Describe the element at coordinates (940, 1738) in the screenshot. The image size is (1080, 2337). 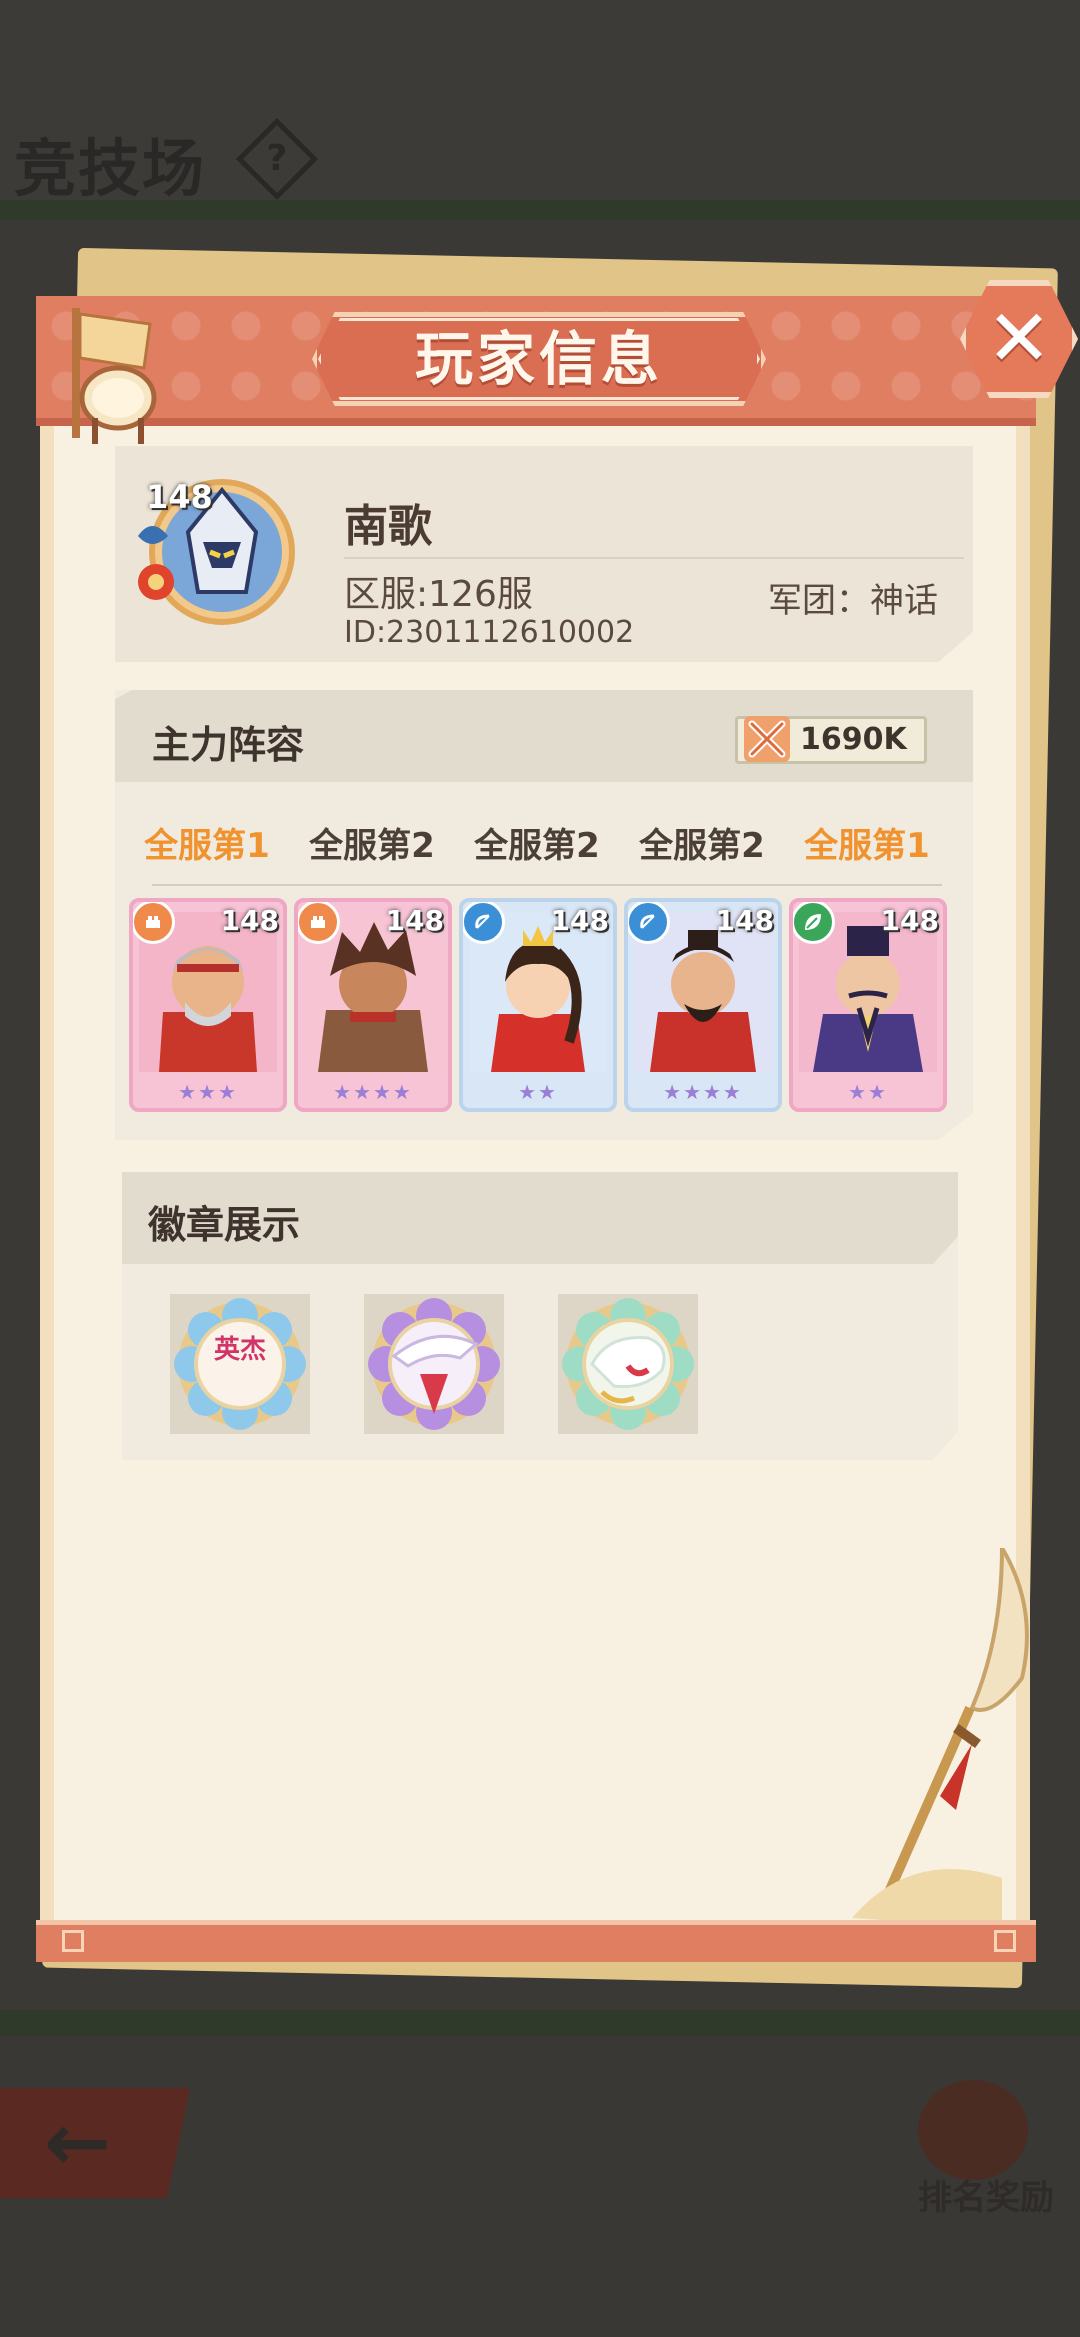
I see `glaive-decoration-icon` at that location.